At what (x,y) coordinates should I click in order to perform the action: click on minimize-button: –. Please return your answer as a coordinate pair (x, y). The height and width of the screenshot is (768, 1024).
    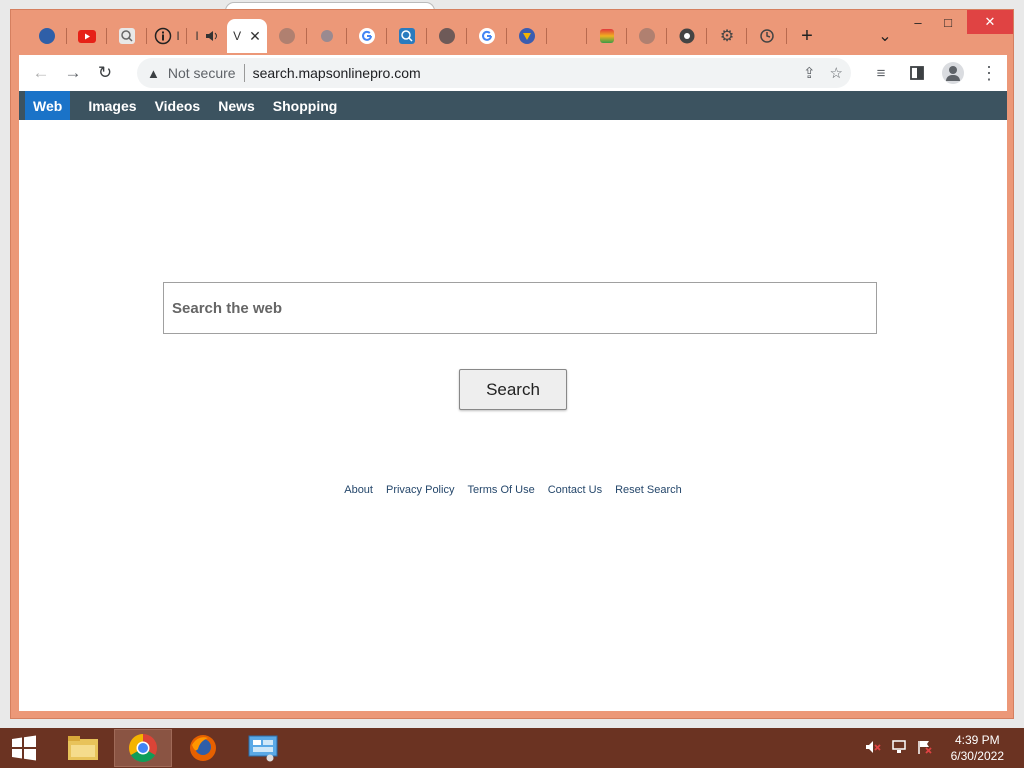
    Looking at the image, I should click on (918, 22).